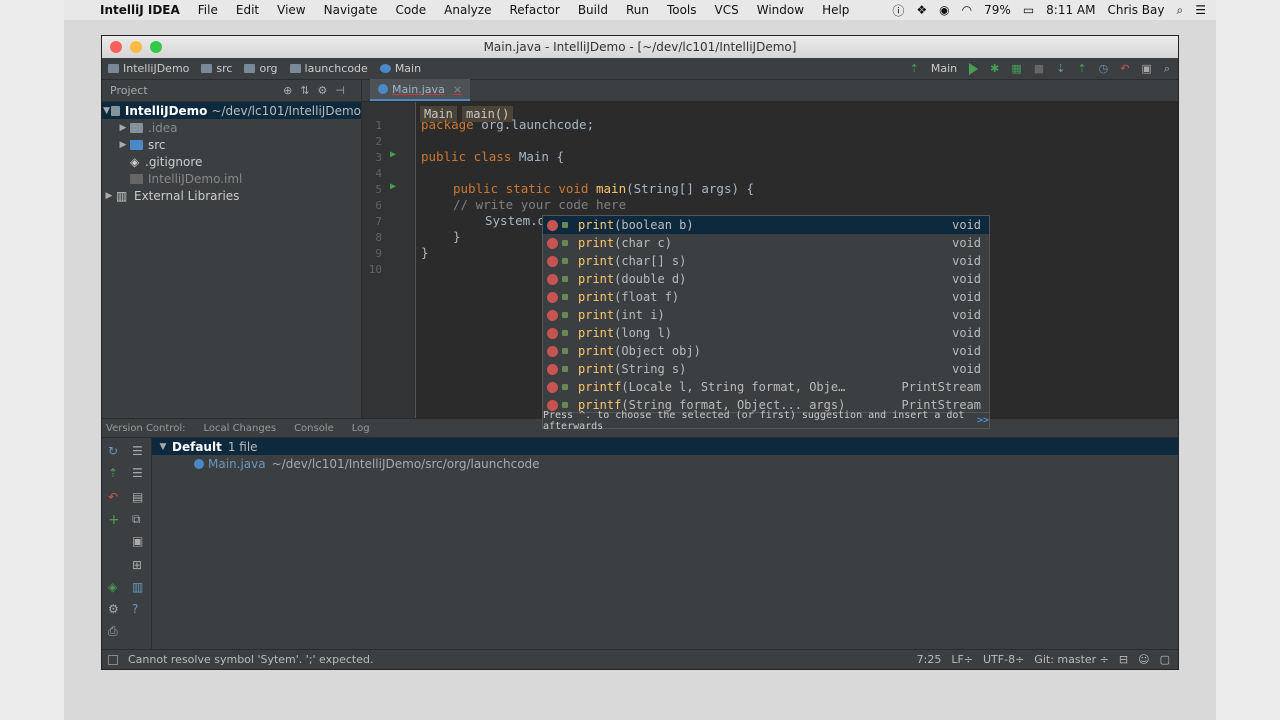  What do you see at coordinates (216, 68) in the screenshot?
I see `crumb-src: src` at bounding box center [216, 68].